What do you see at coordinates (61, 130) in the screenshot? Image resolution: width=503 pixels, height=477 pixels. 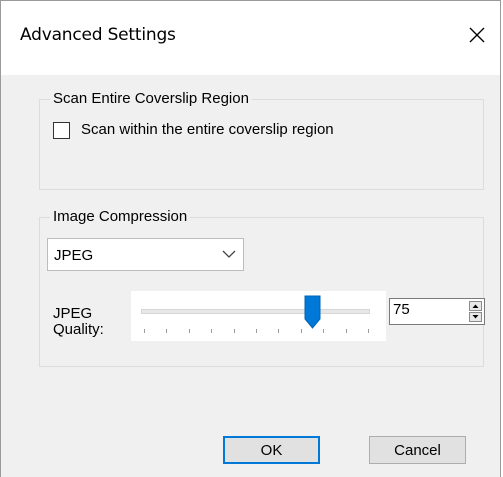 I see `scan-entire-region-checkbox` at bounding box center [61, 130].